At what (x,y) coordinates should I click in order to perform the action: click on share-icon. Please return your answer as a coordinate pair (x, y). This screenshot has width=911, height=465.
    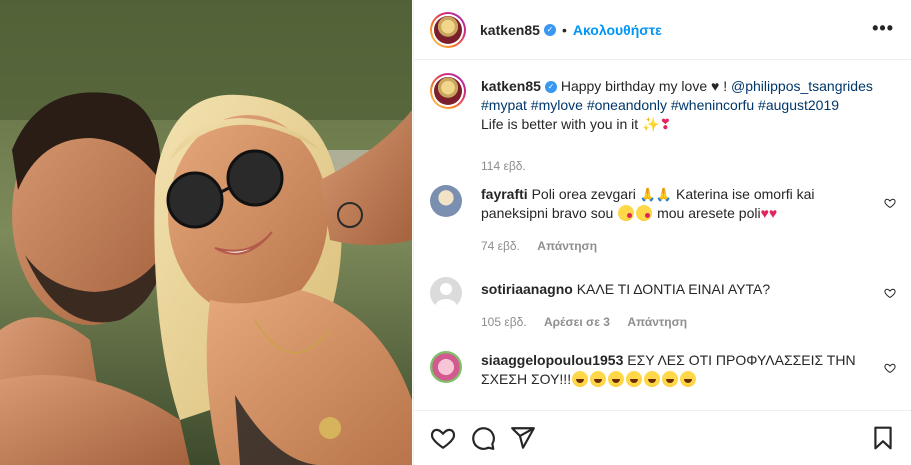
    Looking at the image, I should click on (523, 438).